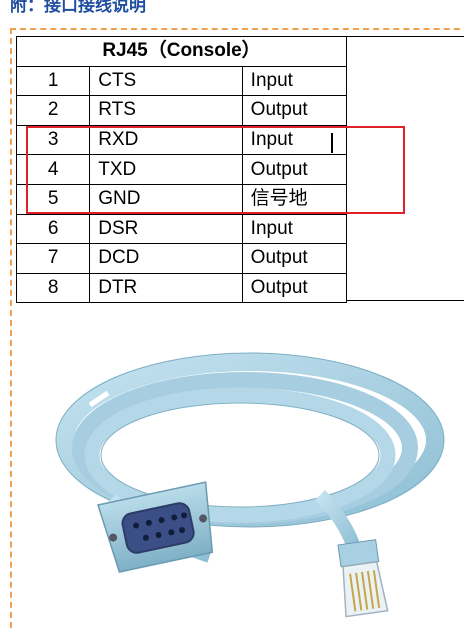  What do you see at coordinates (166, 110) in the screenshot?
I see `pin-signal: RTS` at bounding box center [166, 110].